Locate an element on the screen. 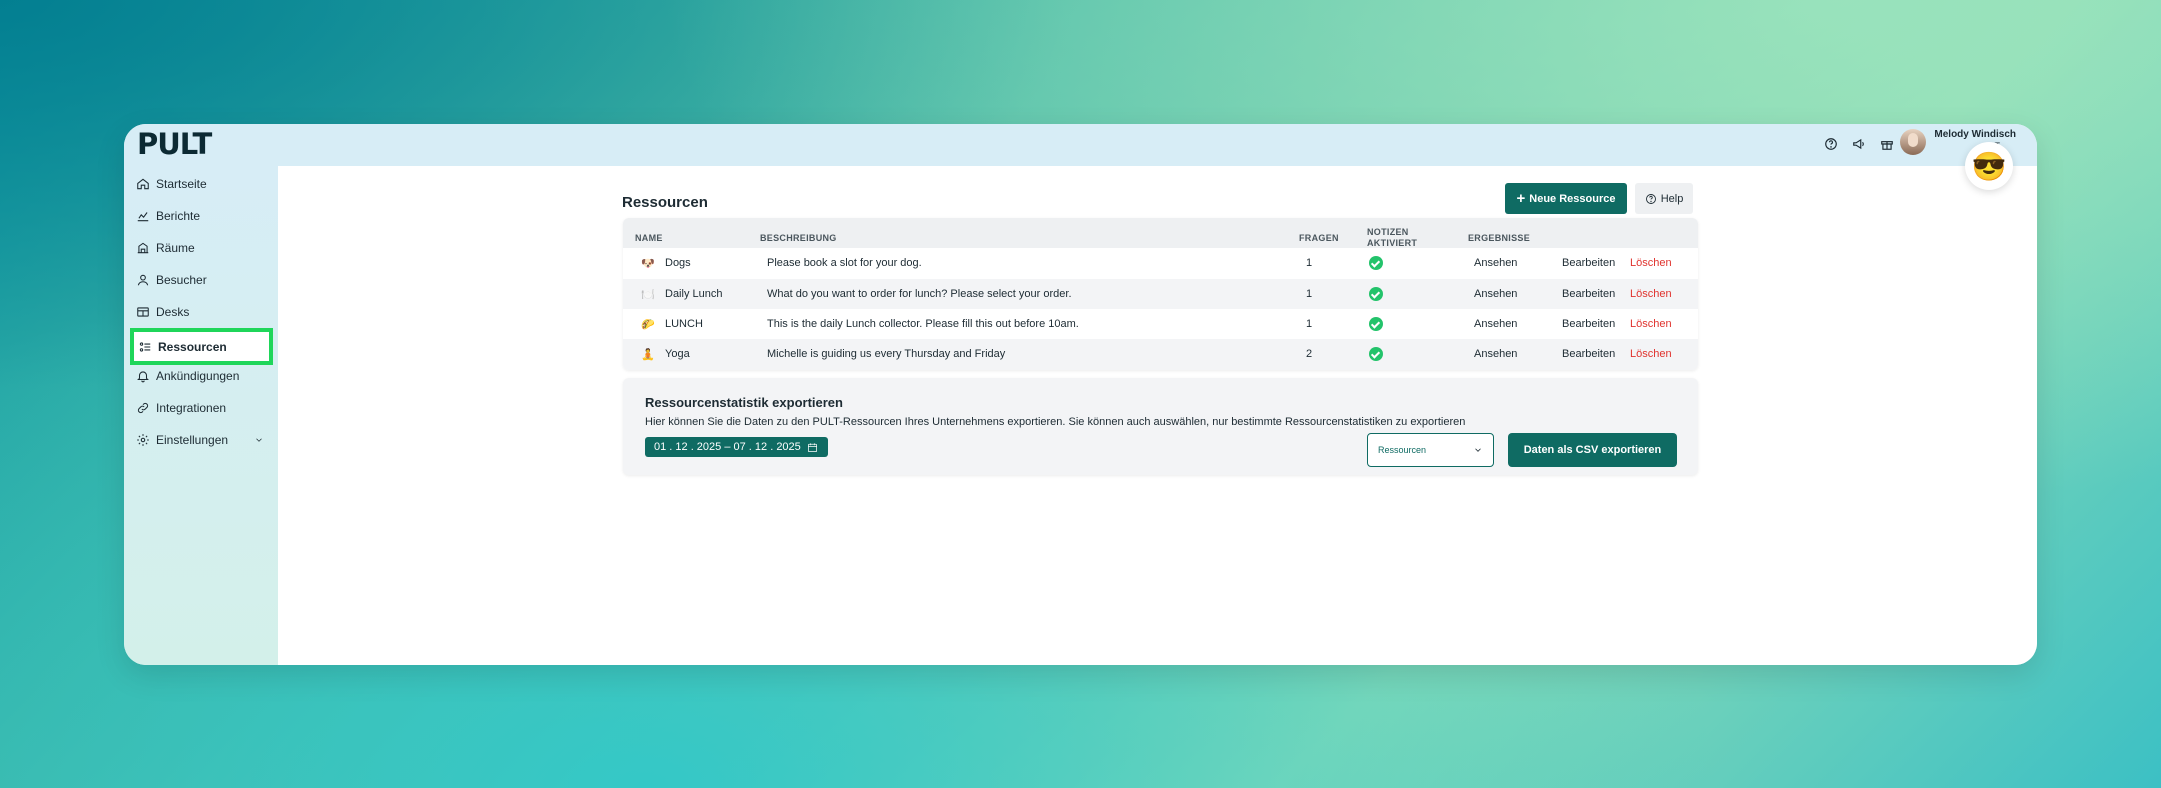 This screenshot has height=788, width=2161. help-button: Help is located at coordinates (1664, 198).